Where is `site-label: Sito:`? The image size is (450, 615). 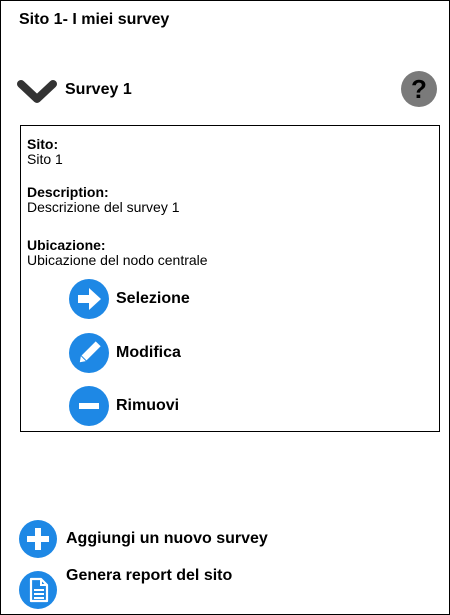
site-label: Sito: is located at coordinates (43, 144).